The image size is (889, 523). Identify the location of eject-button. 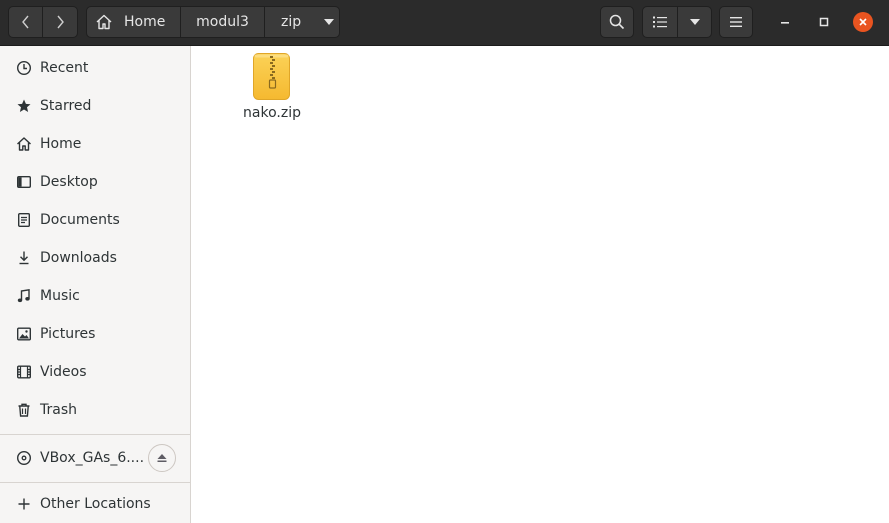
(162, 458).